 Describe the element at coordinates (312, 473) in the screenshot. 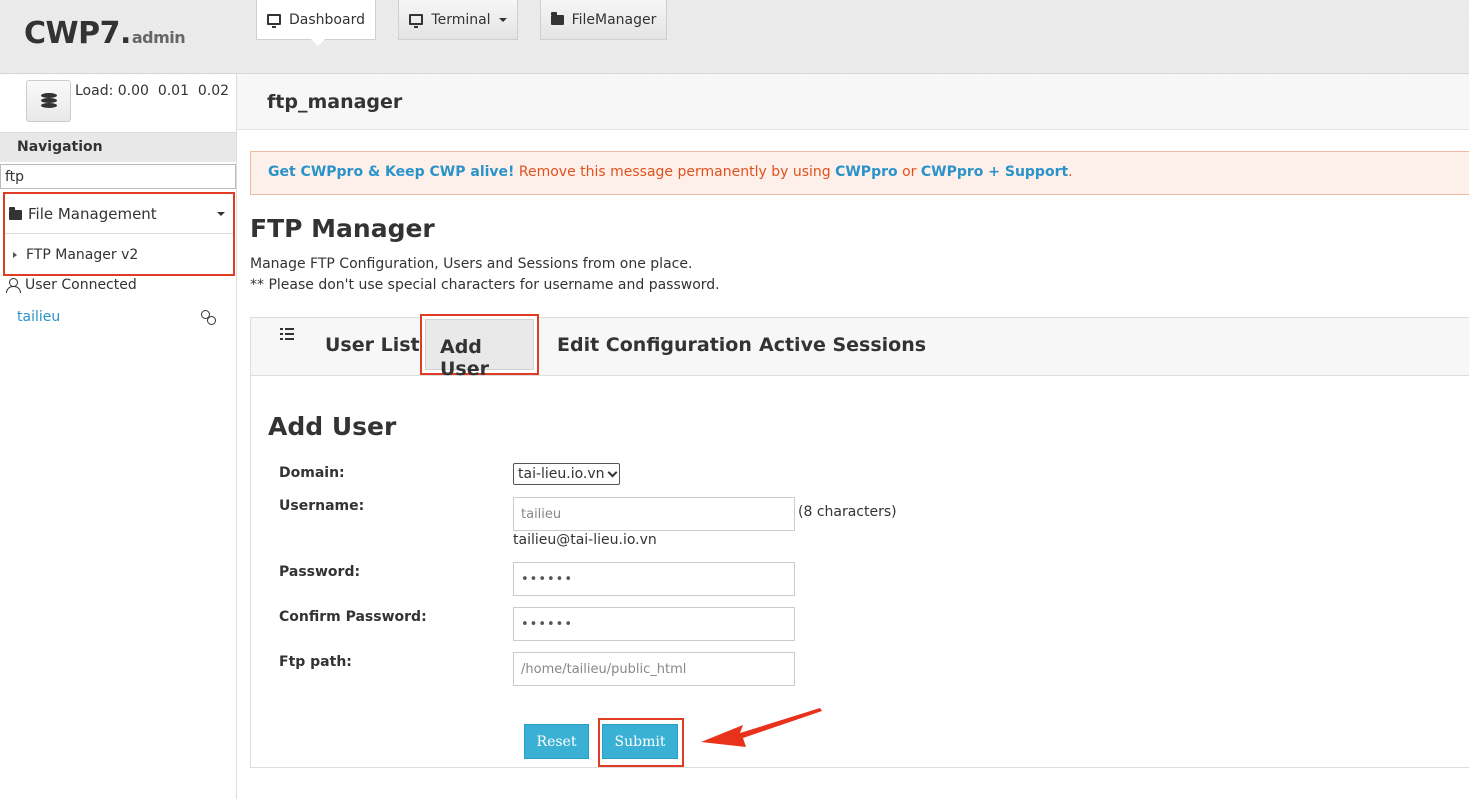

I see `domain-label: Domain:` at that location.